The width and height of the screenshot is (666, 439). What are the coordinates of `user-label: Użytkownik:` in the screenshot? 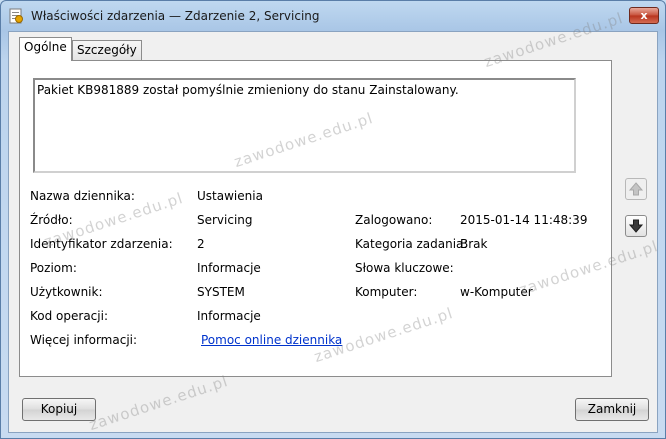 It's located at (66, 292).